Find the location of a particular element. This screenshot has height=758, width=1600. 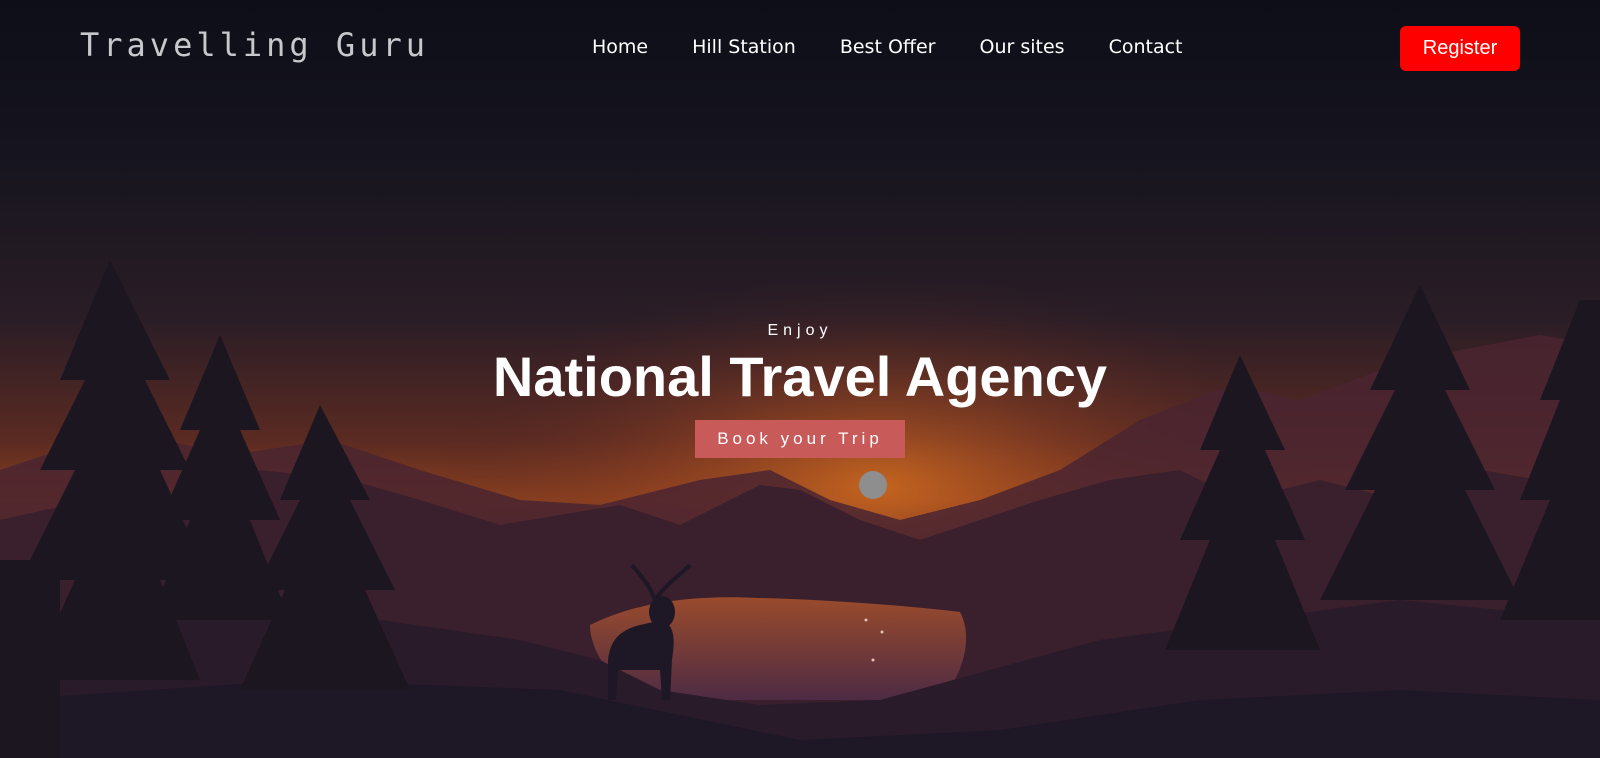

nav-link-hill-station: Hill Station is located at coordinates (744, 47).